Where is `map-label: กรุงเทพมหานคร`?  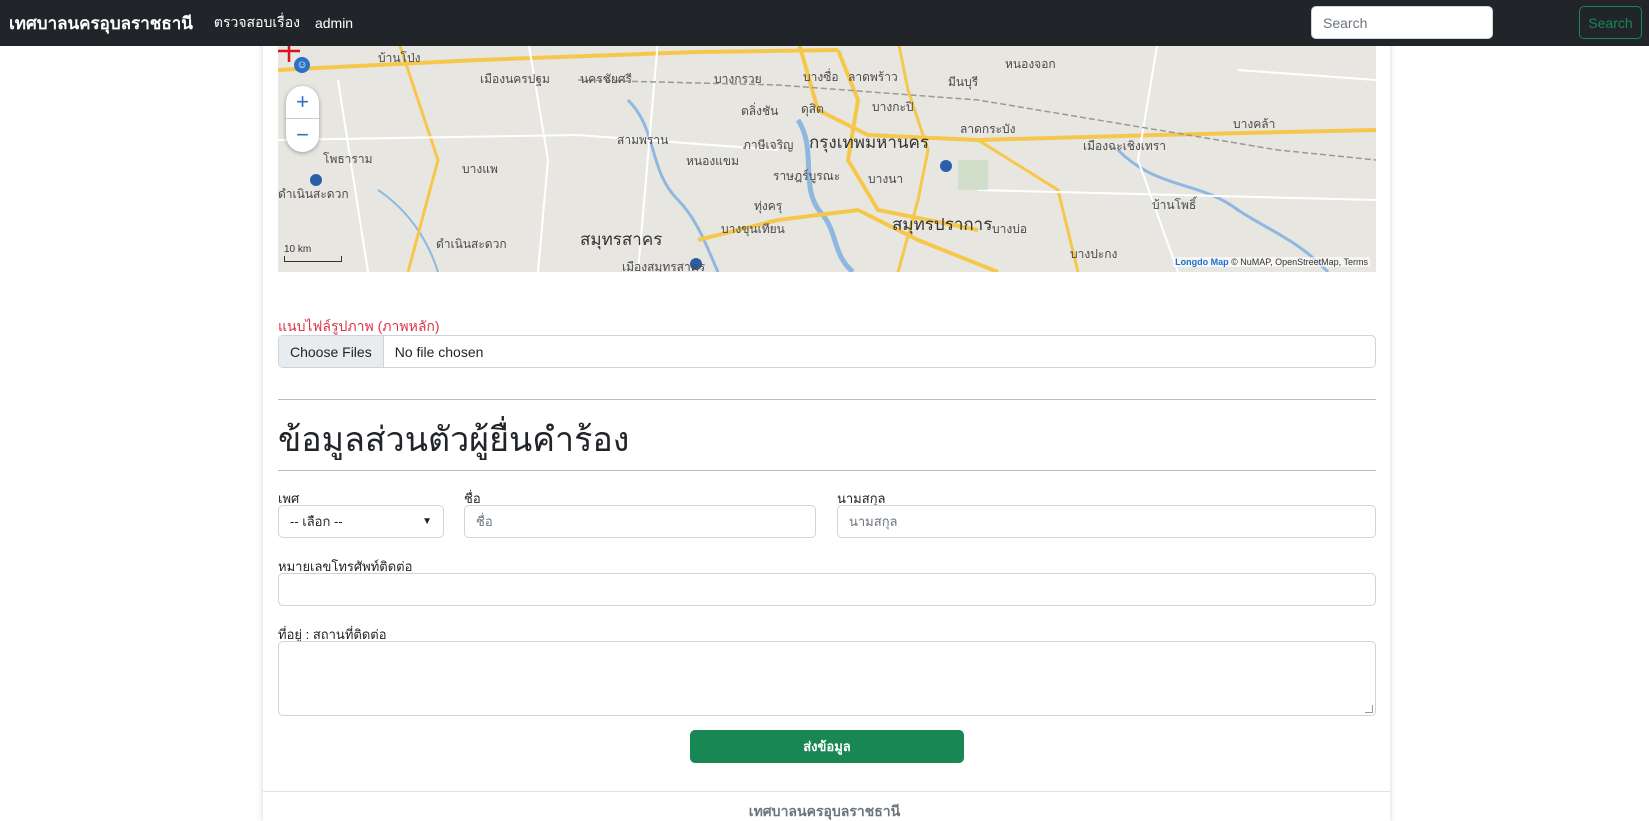
map-label: กรุงเทพมหานคร is located at coordinates (869, 142).